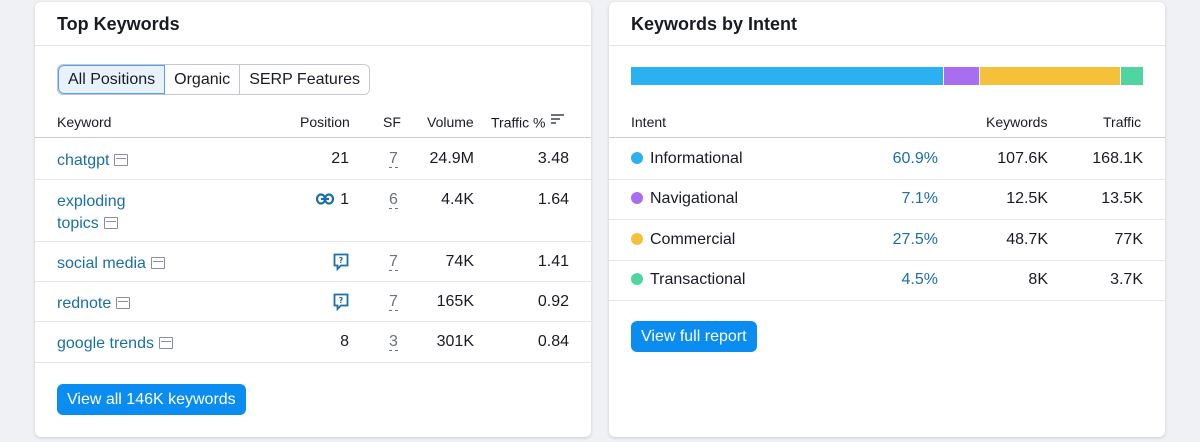 The image size is (1200, 442). I want to click on traffic-cell: 3.48, so click(553, 158).